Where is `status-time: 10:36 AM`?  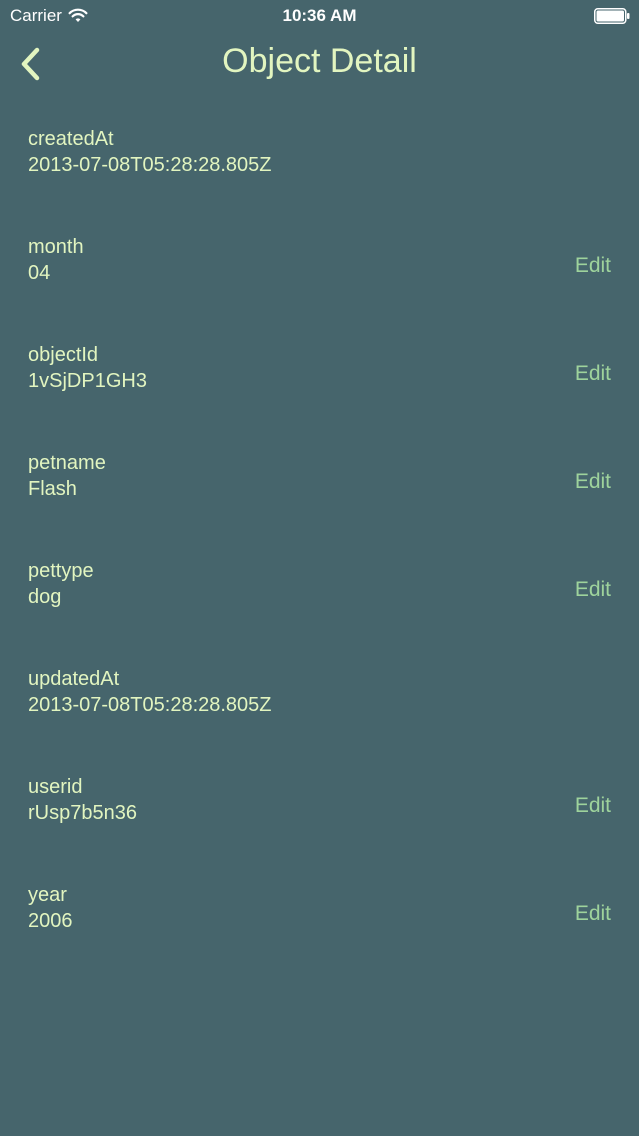 status-time: 10:36 AM is located at coordinates (319, 15).